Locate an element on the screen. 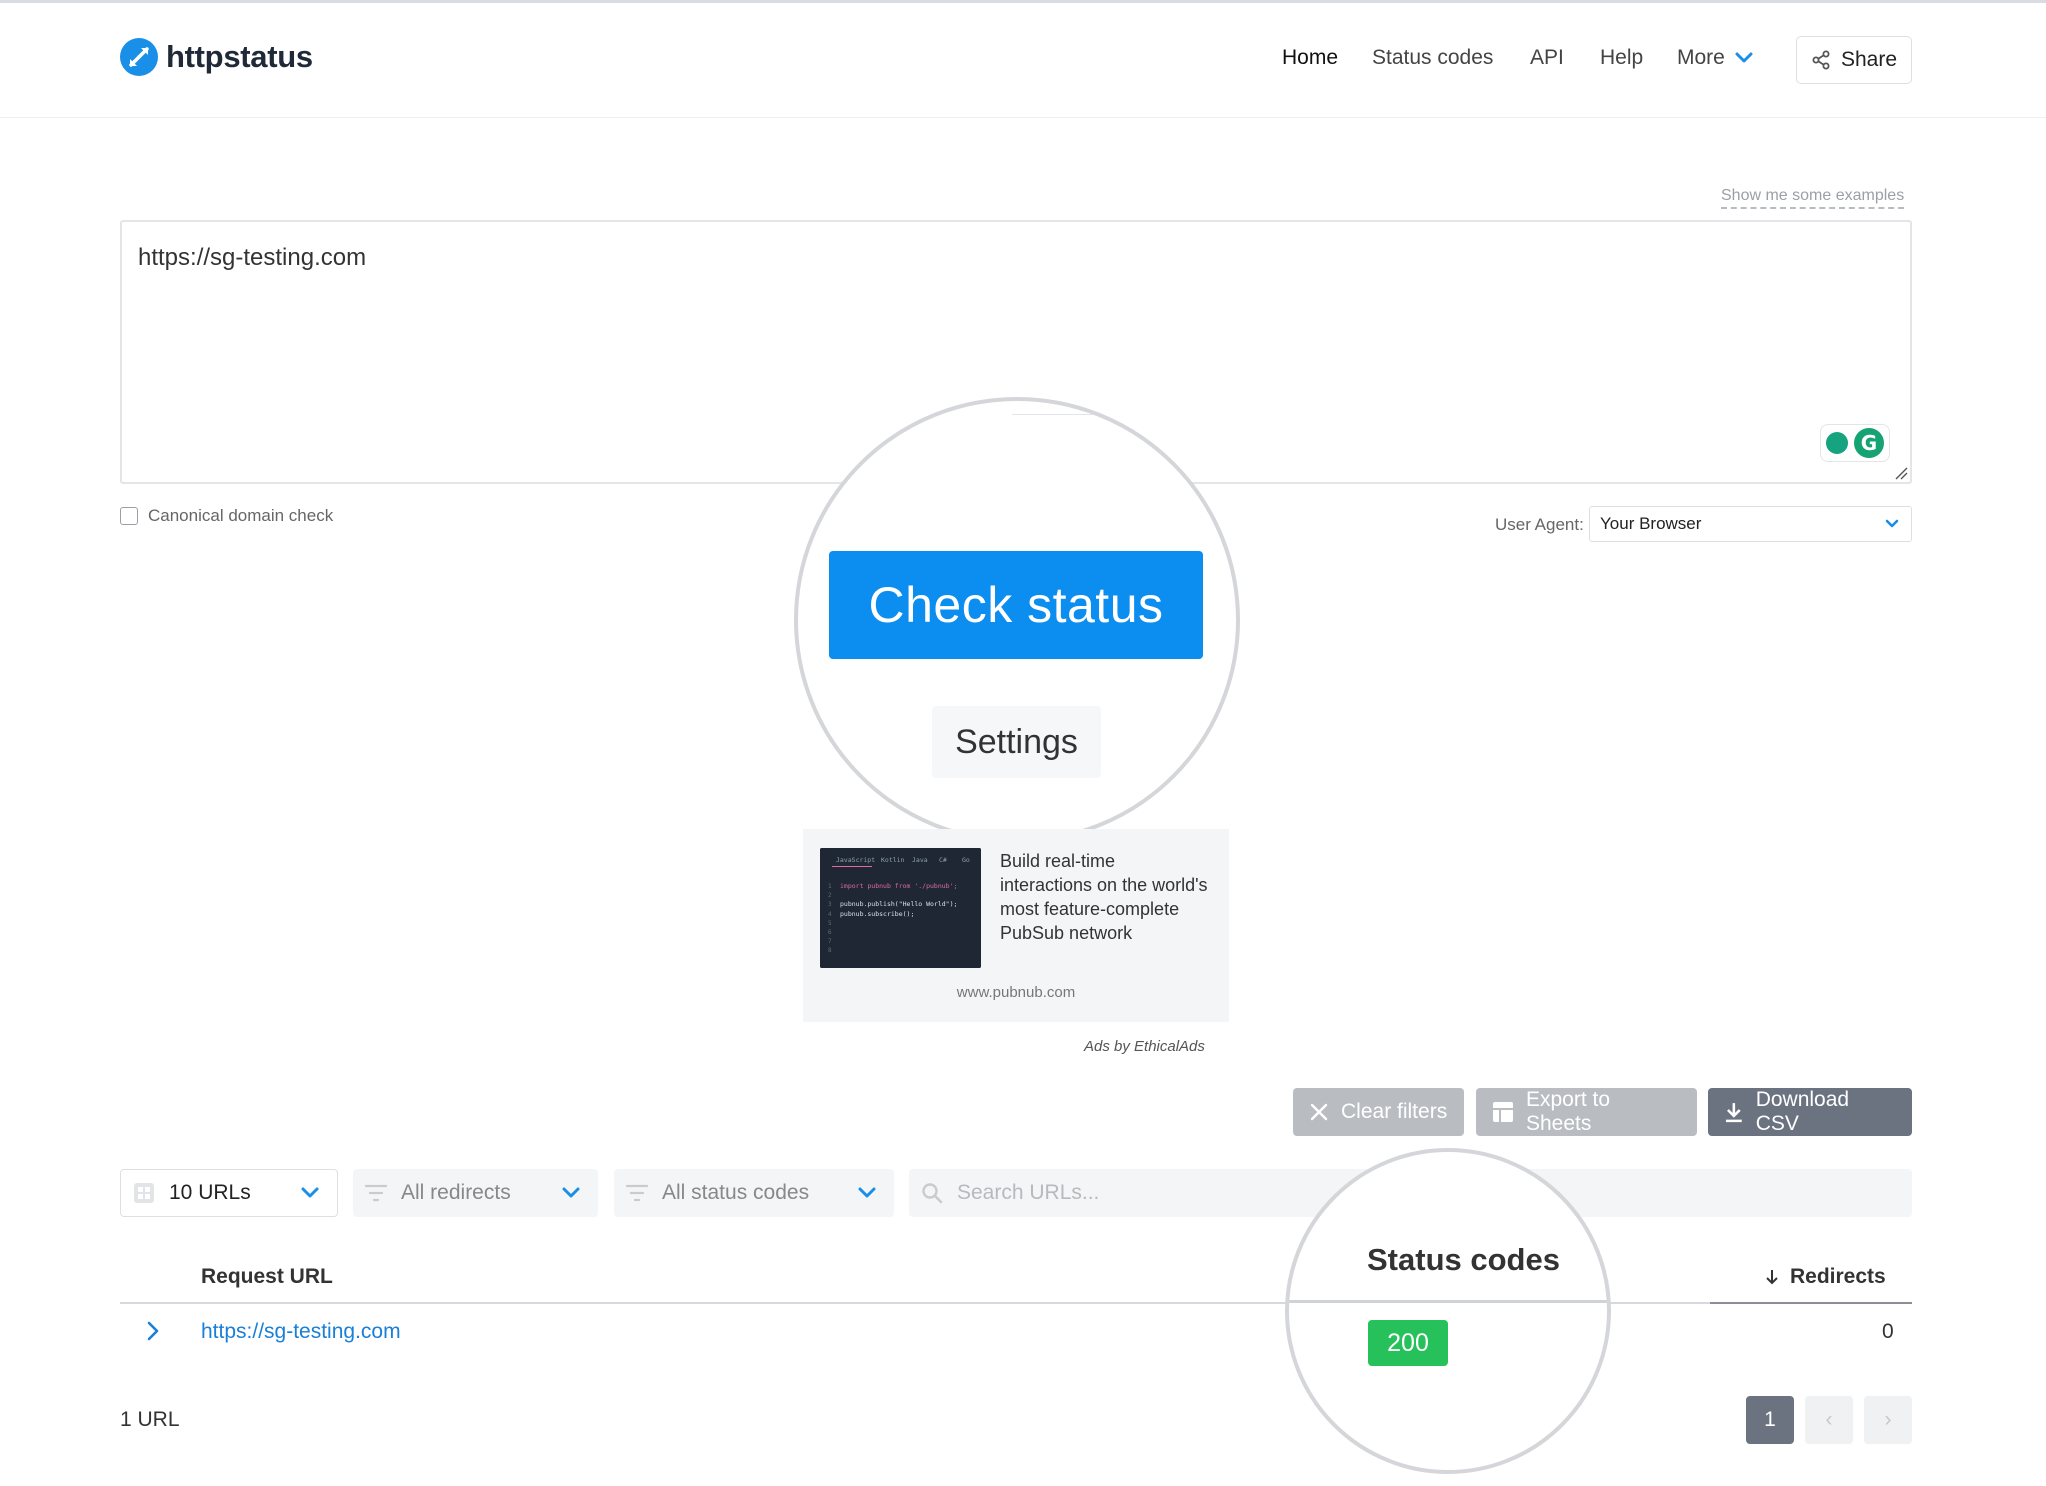 This screenshot has width=2046, height=1486. close-icon is located at coordinates (1319, 1112).